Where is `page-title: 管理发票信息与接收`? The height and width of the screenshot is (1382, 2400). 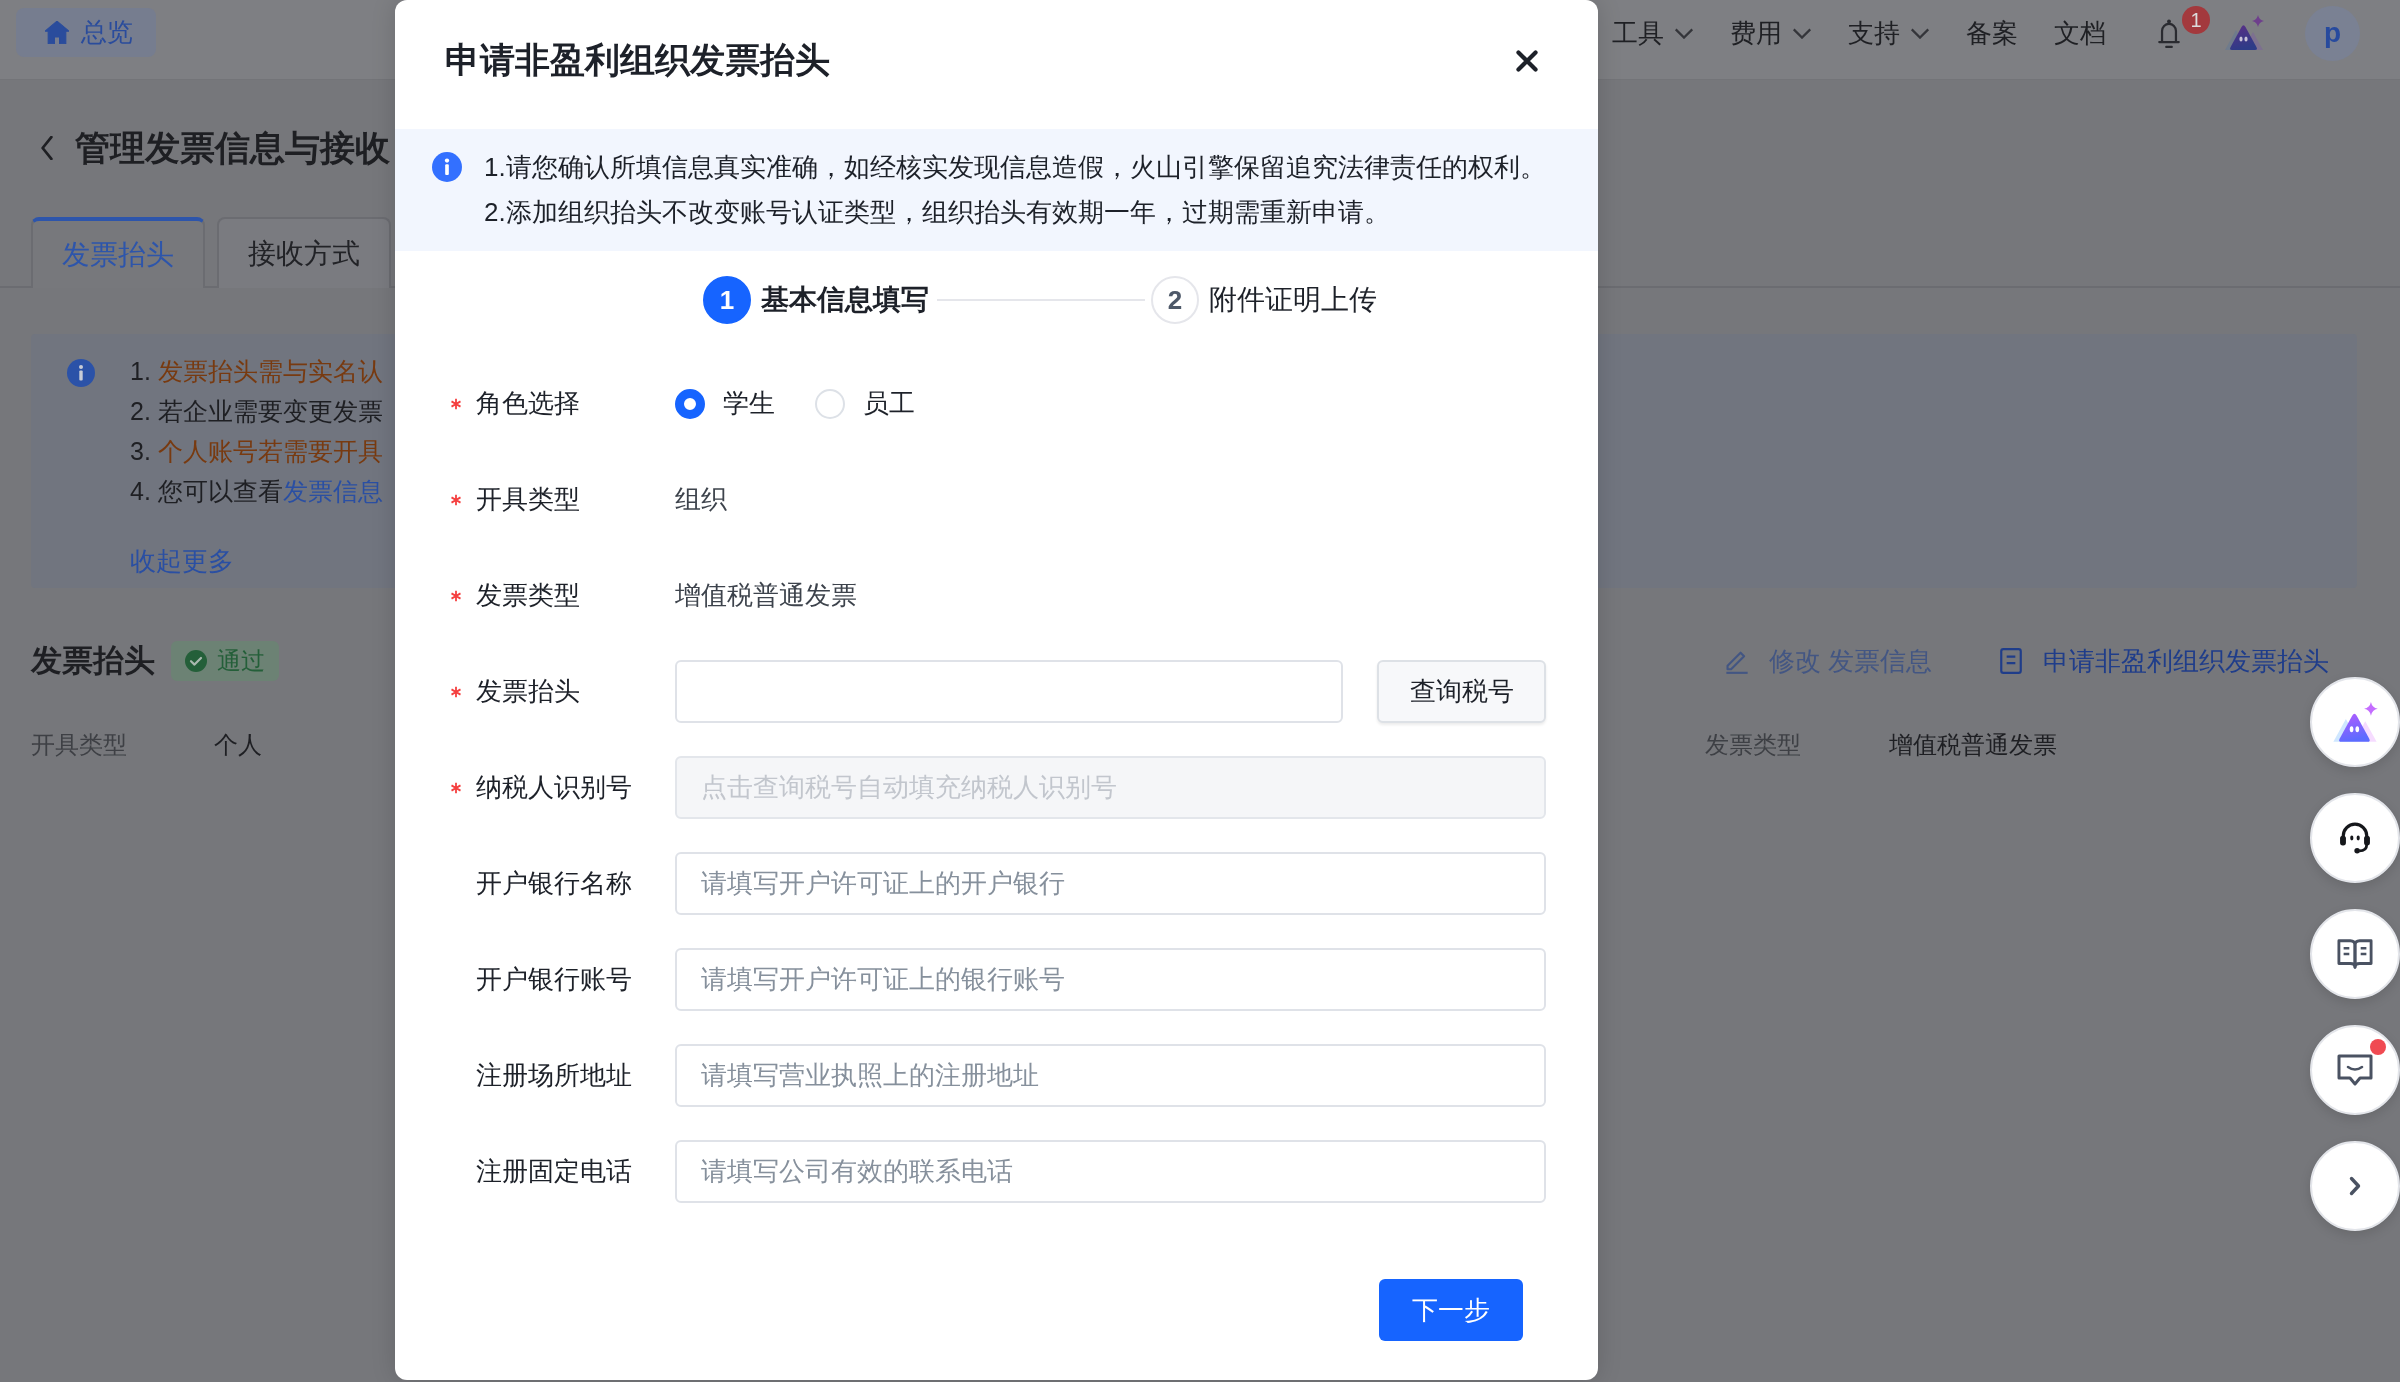 page-title: 管理发票信息与接收 is located at coordinates (232, 147).